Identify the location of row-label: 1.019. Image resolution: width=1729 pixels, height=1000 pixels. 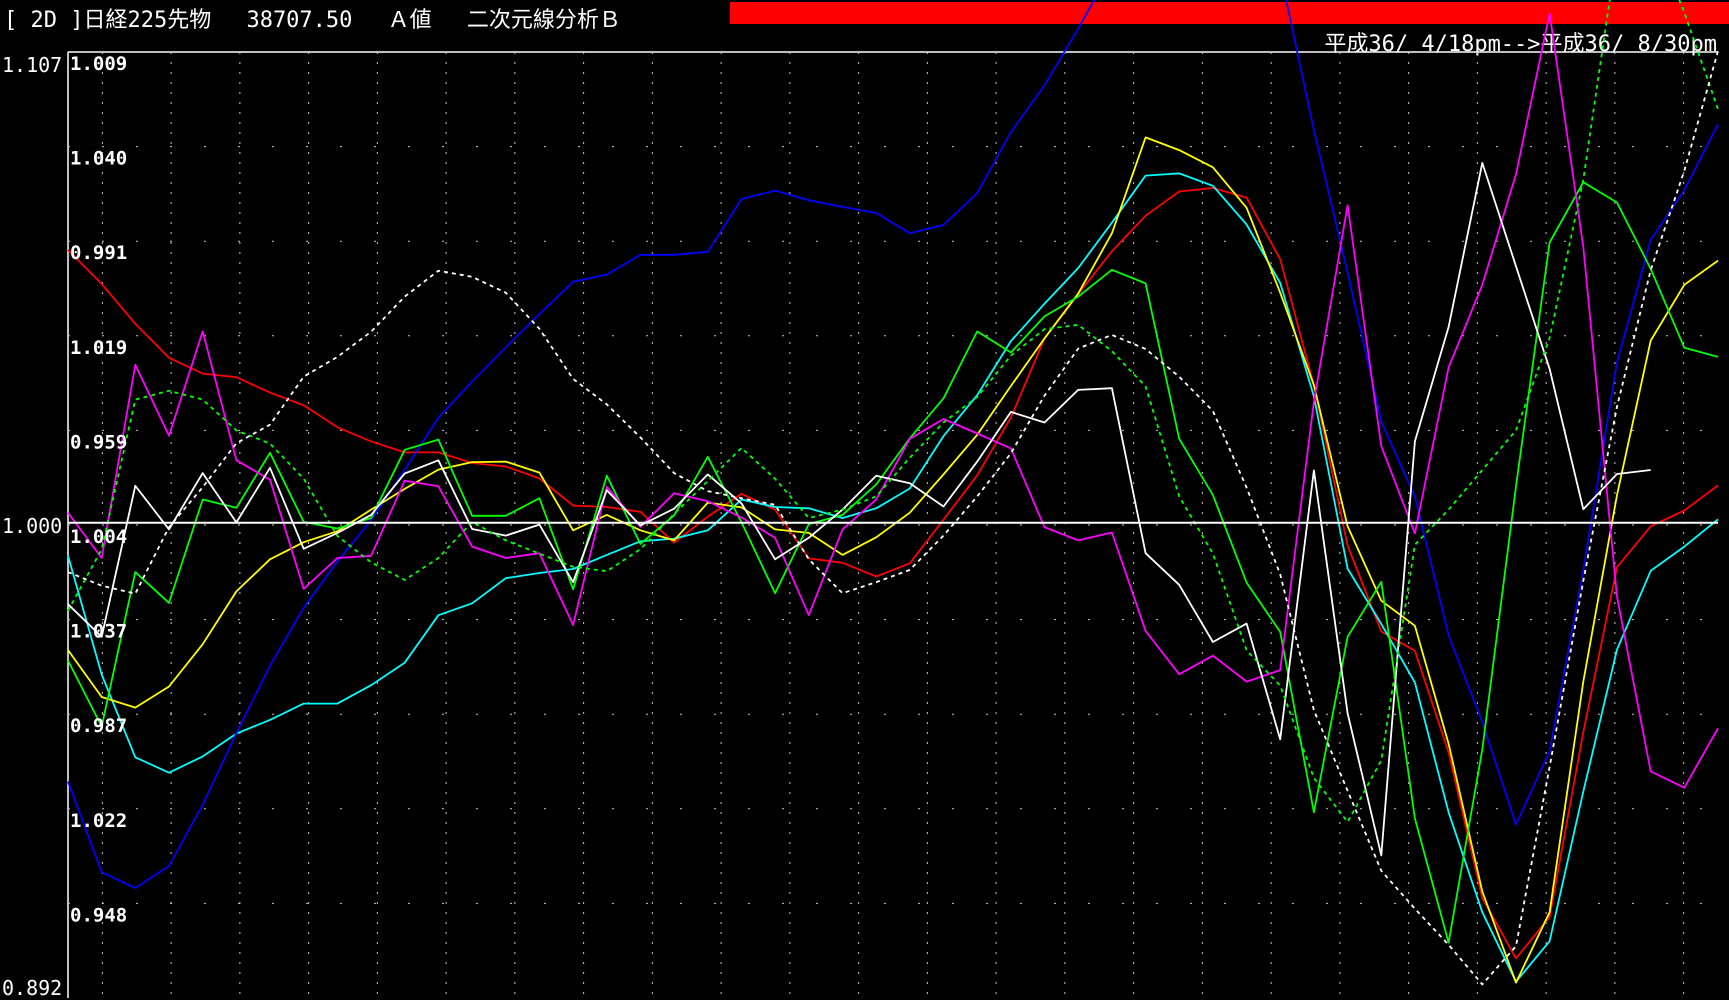
(98, 348).